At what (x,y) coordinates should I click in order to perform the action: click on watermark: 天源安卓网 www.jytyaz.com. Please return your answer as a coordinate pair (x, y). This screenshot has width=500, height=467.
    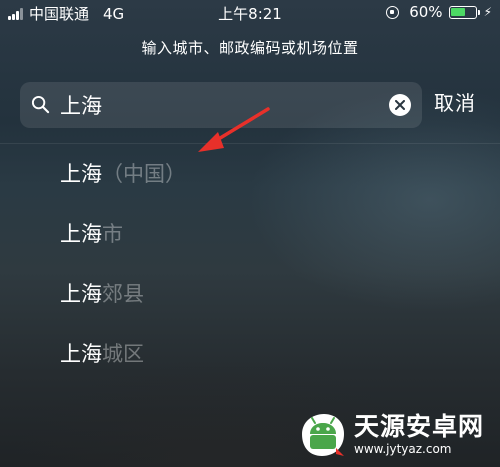
    Looking at the image, I should click on (390, 434).